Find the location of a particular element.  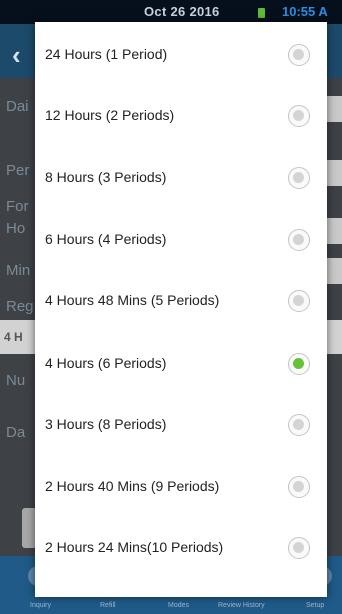

period-option-selected: 4 Hours (6 Periods) is located at coordinates (181, 364).